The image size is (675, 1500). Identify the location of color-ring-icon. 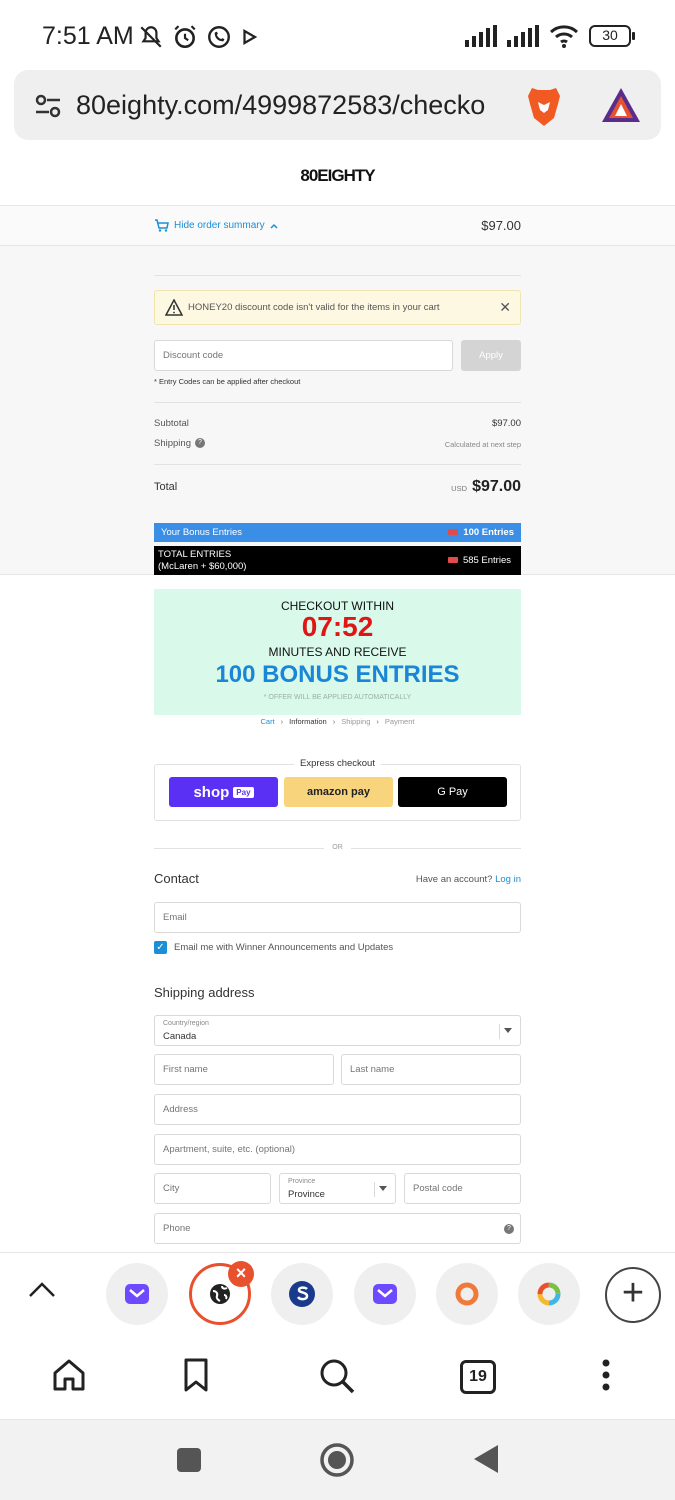
(549, 1294).